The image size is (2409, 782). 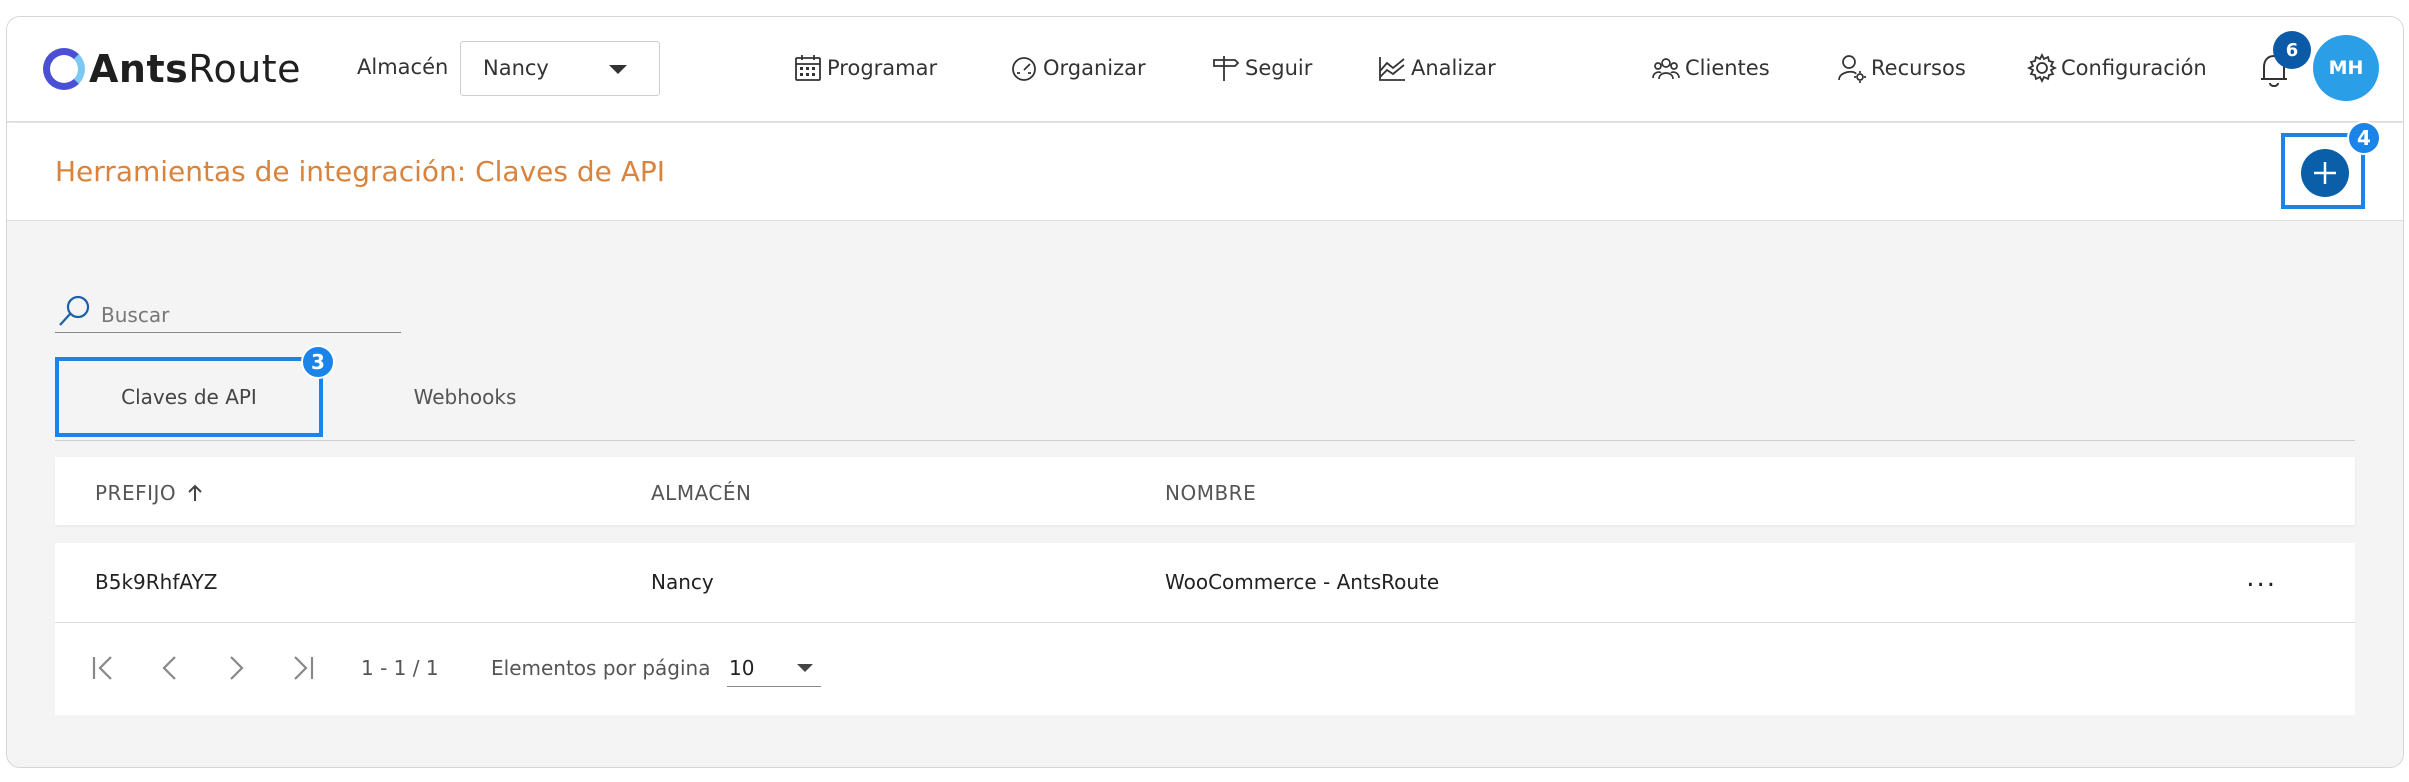 I want to click on column-prefix: PREFIJO, so click(x=150, y=493).